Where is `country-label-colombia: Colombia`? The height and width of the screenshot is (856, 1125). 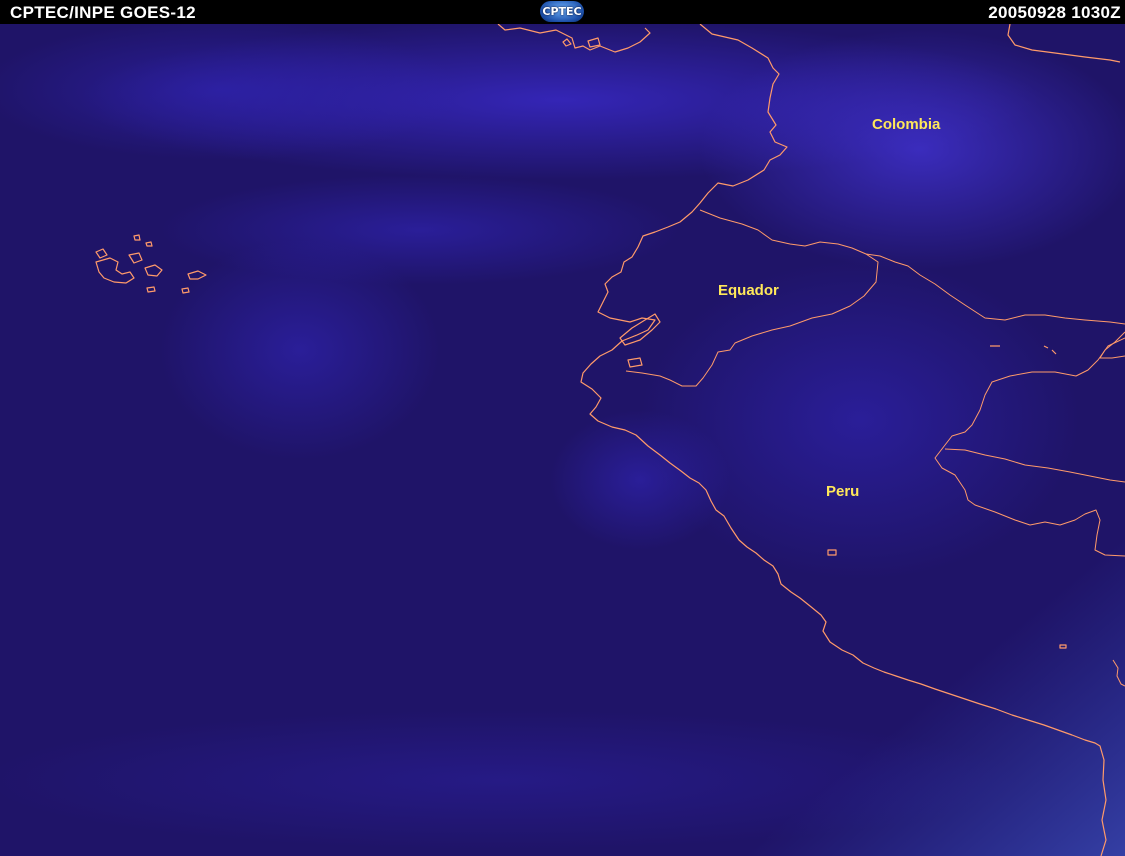 country-label-colombia: Colombia is located at coordinates (906, 124).